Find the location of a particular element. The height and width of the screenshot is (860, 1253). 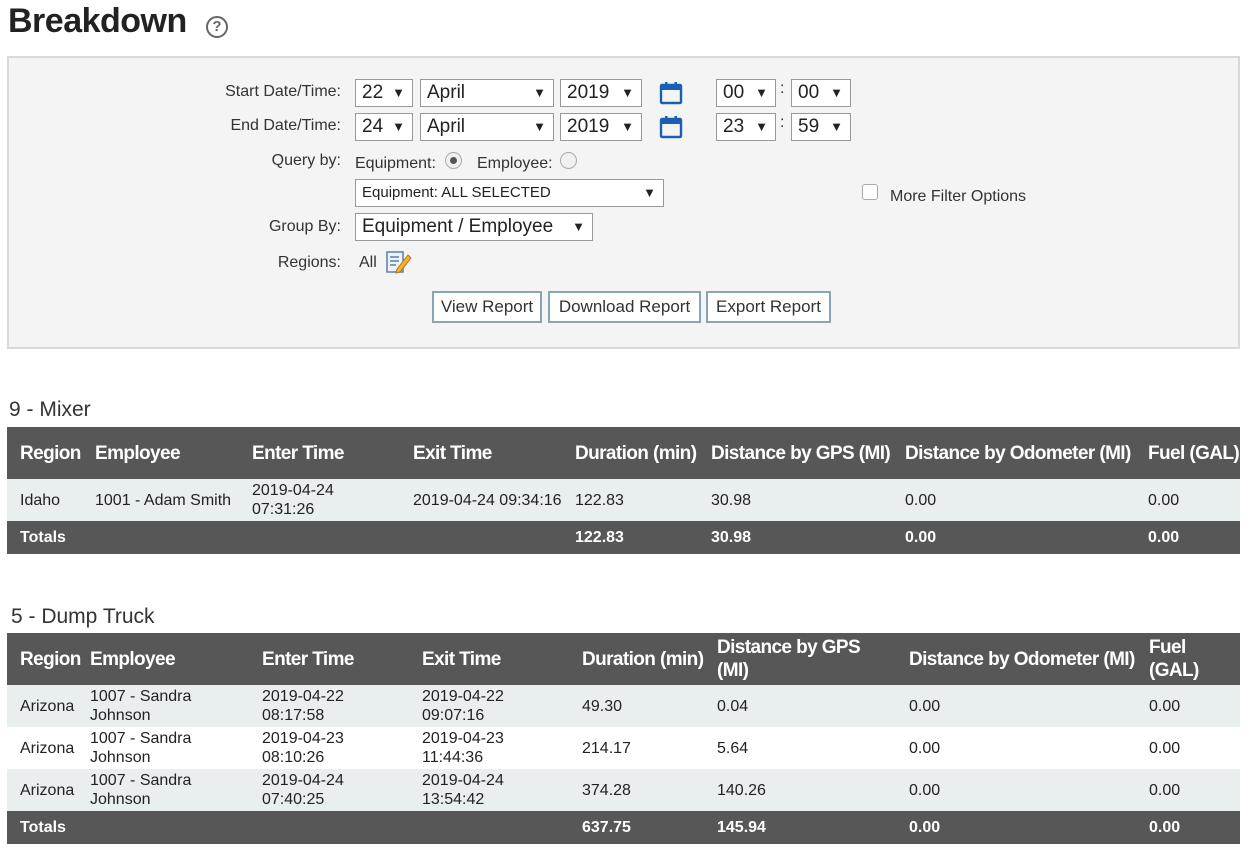

total-distance-gps: 30.98 is located at coordinates (795, 537).